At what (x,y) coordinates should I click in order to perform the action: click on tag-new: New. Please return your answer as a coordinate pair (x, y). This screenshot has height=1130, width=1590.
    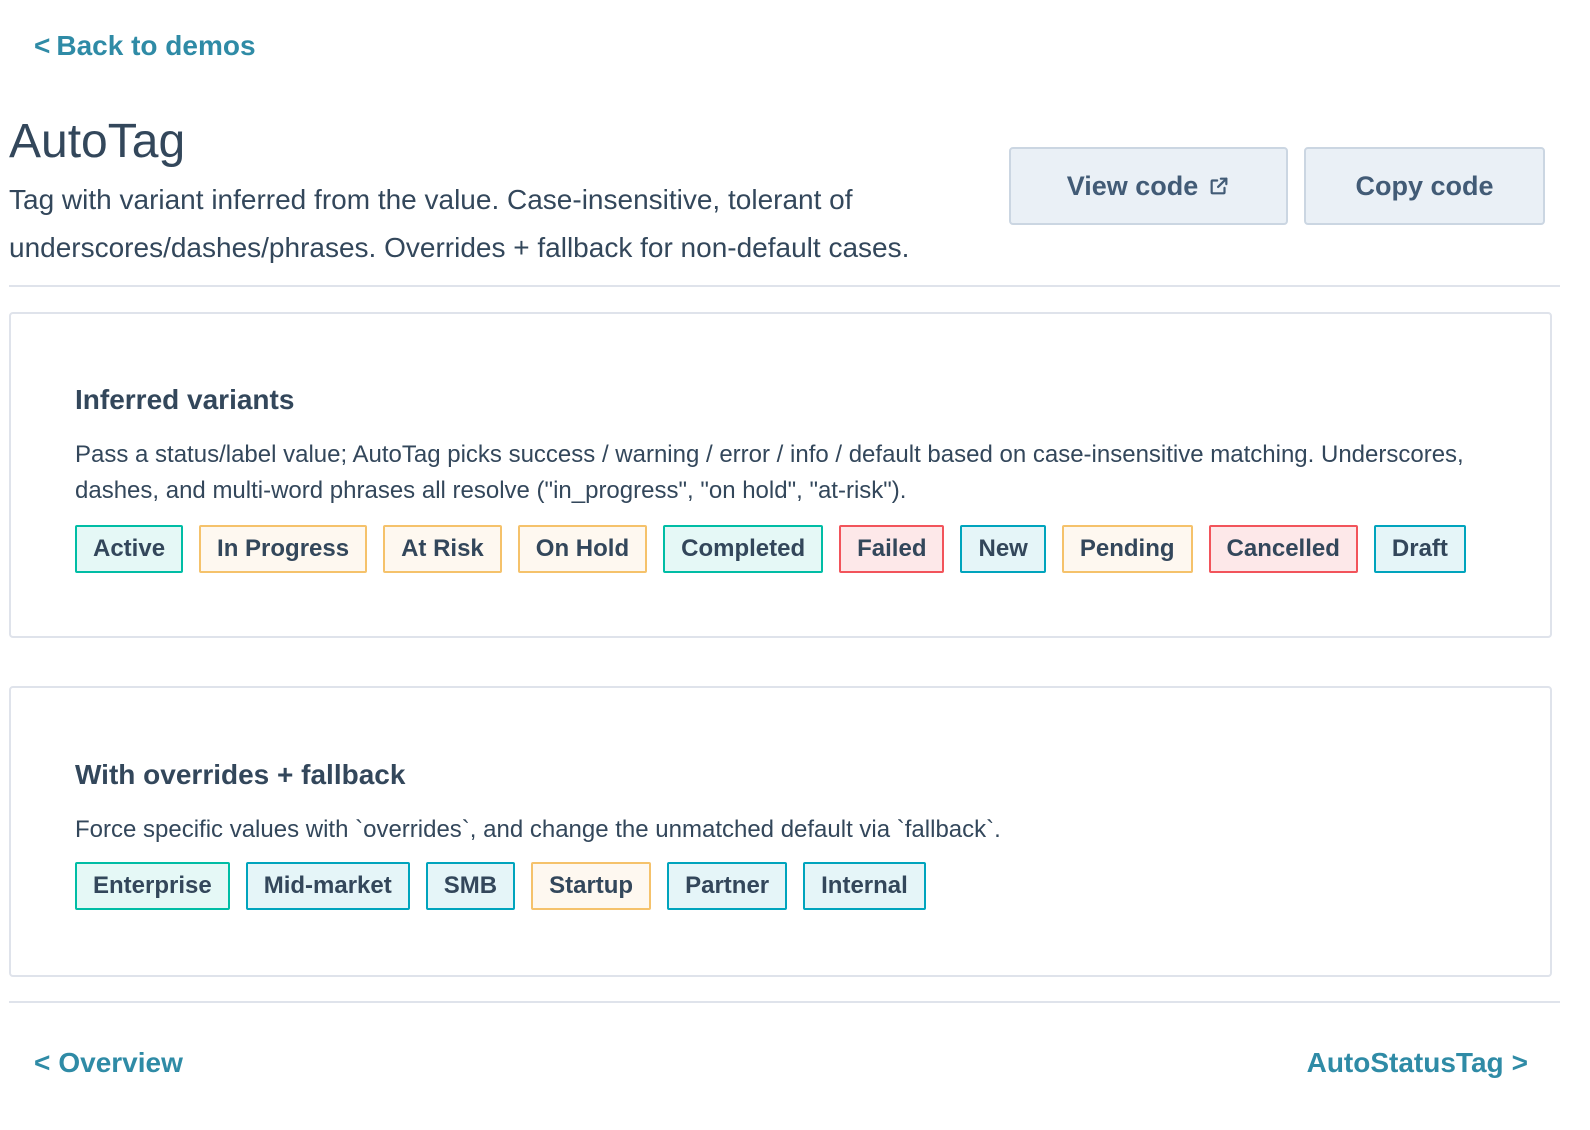
    Looking at the image, I should click on (1003, 549).